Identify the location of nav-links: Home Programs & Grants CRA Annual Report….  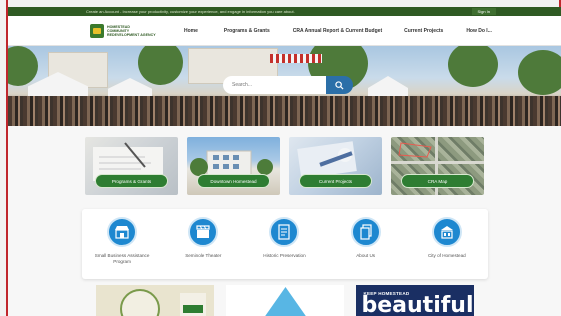
(336, 31).